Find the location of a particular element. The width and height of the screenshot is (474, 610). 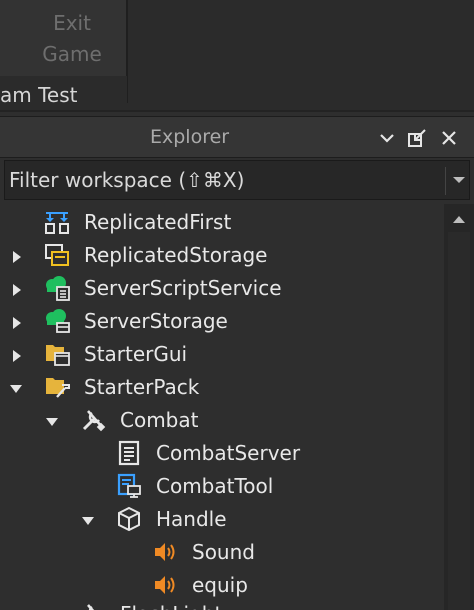

tree-item-sound: Sound is located at coordinates (222, 552).